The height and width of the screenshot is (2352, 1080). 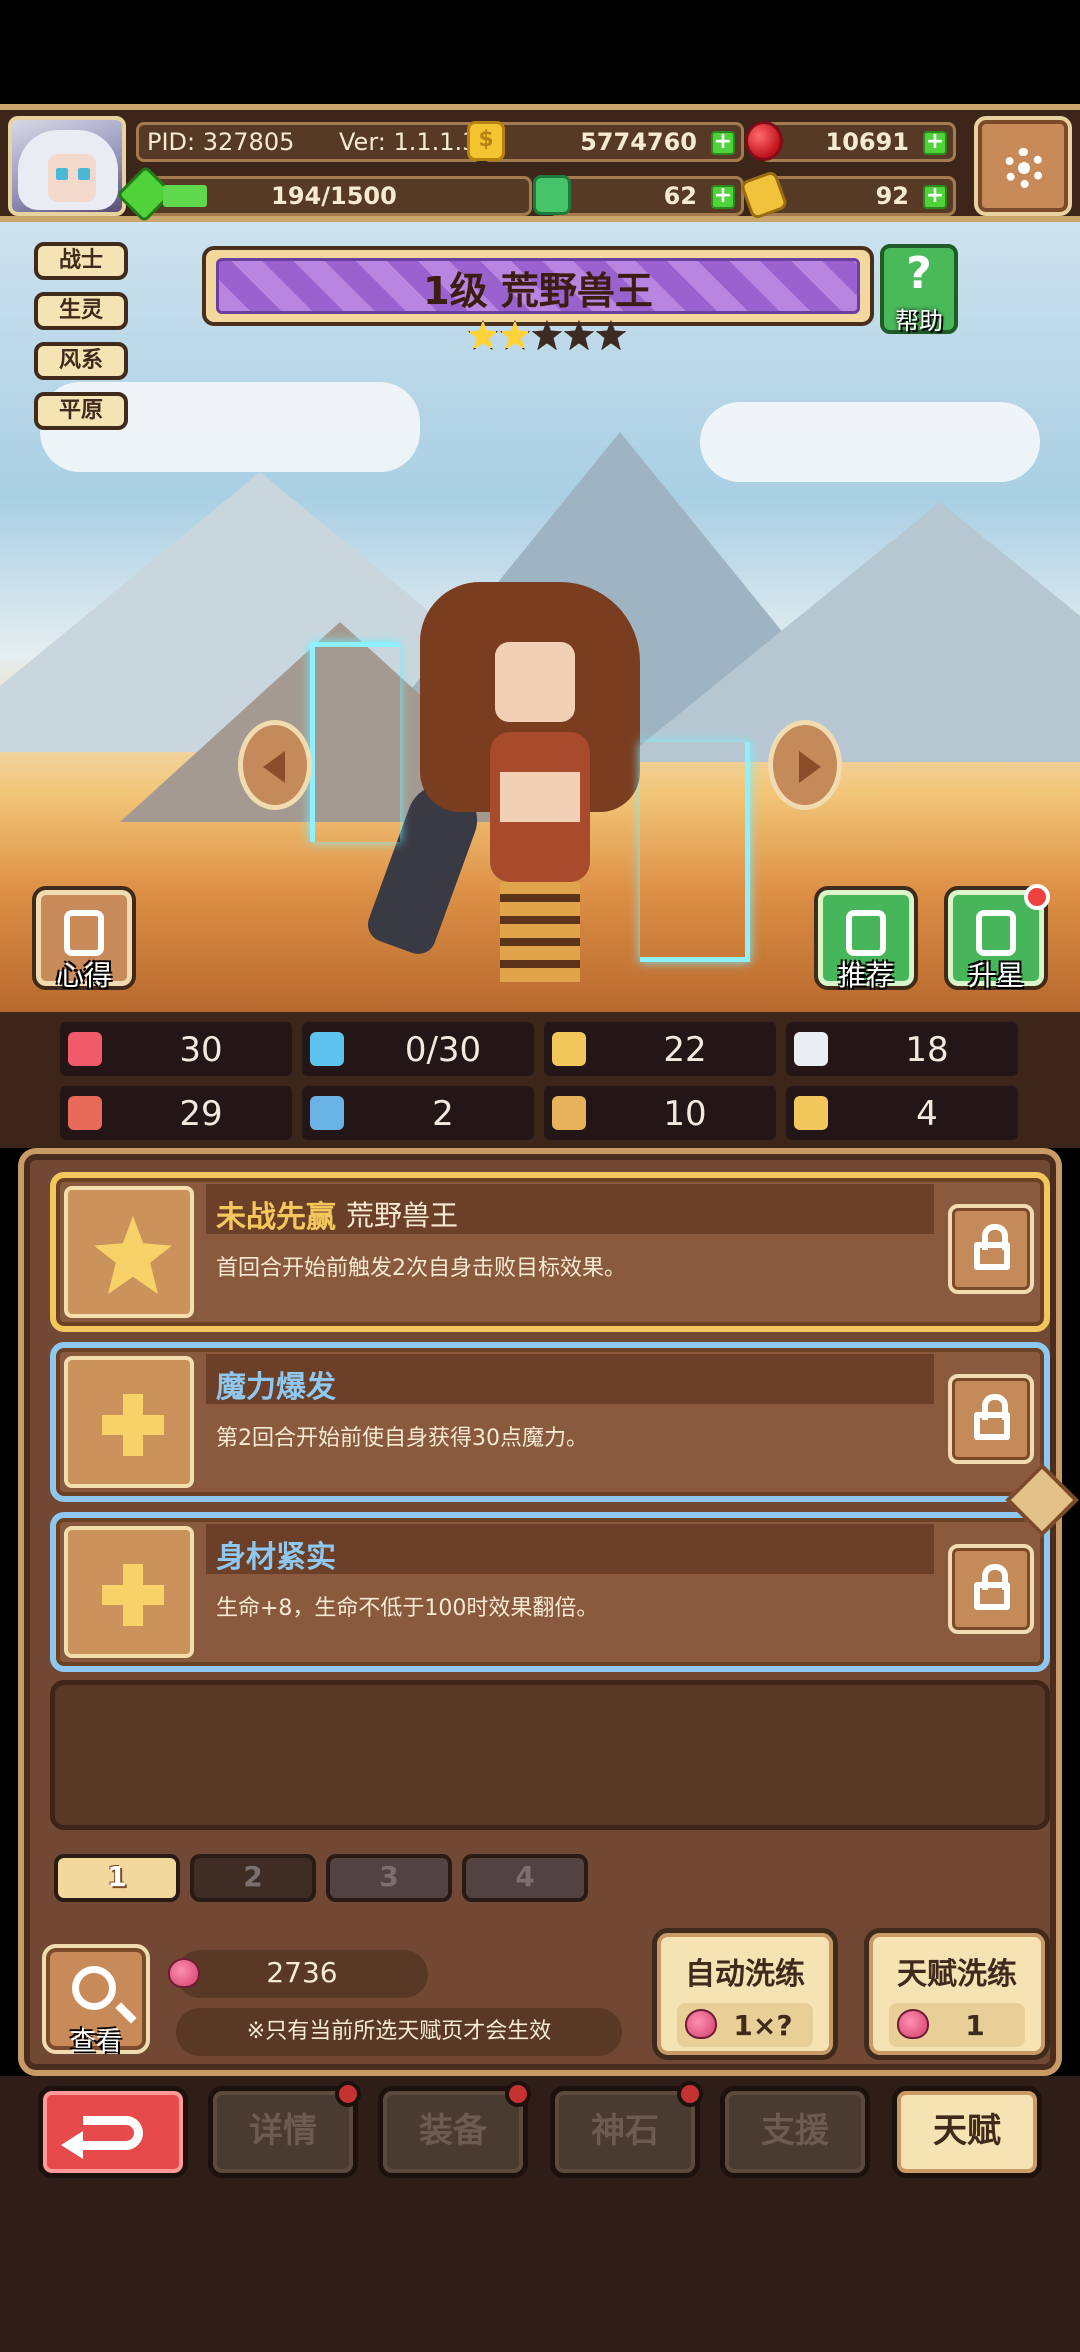 I want to click on star-up-button: 升星, so click(x=997, y=938).